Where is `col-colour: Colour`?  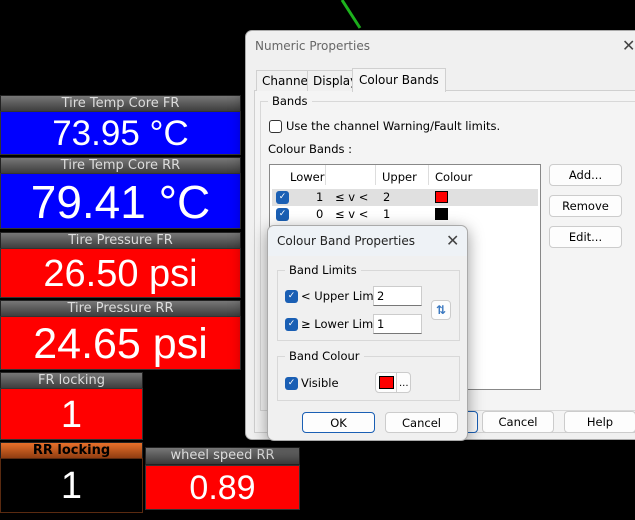 col-colour: Colour is located at coordinates (453, 177).